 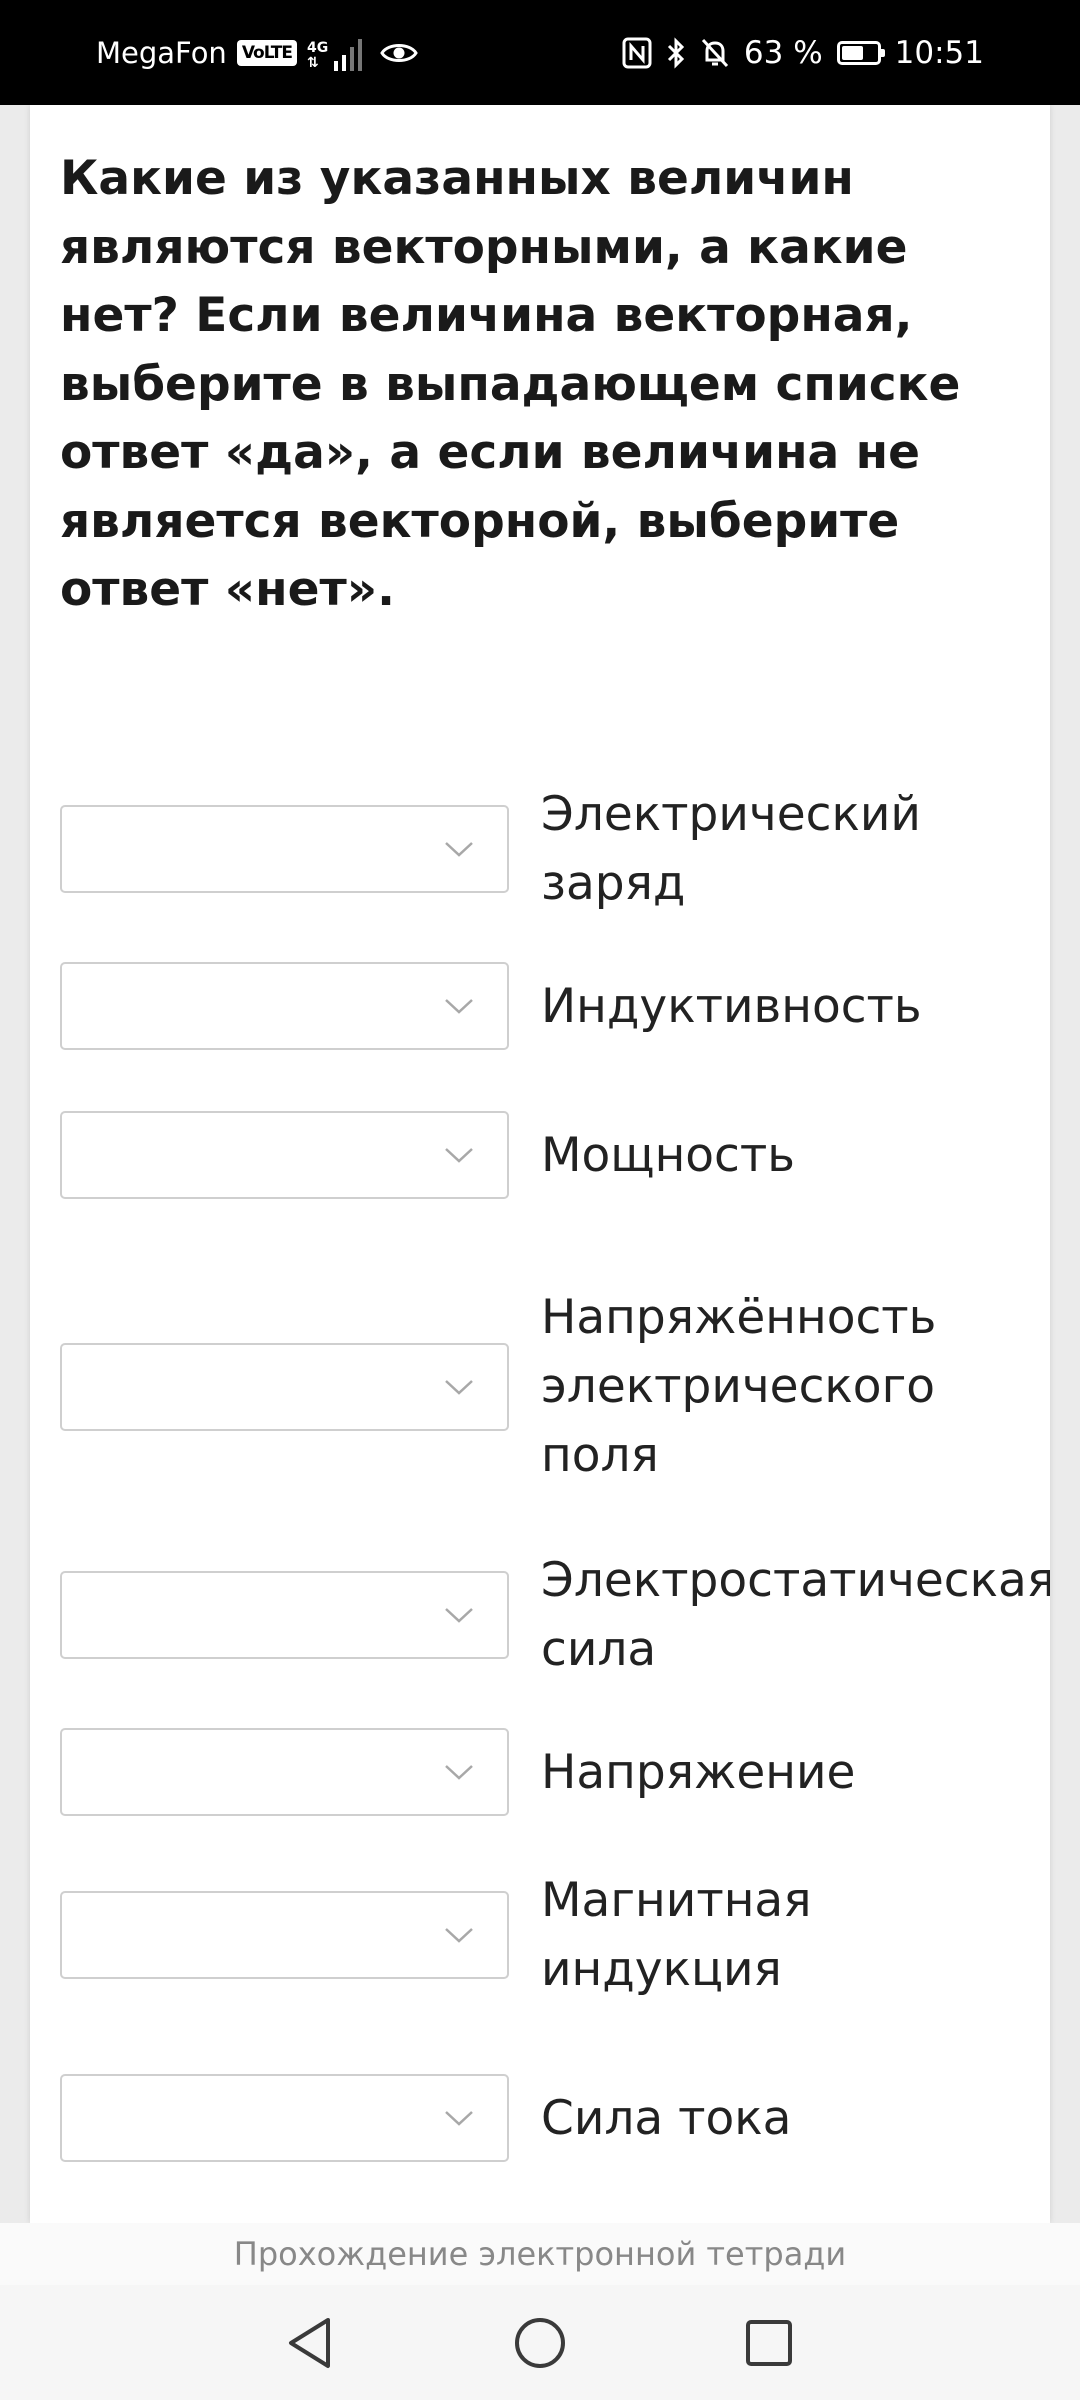 What do you see at coordinates (739, 1386) in the screenshot?
I see `quantity-label: Напряжённость электрического поля` at bounding box center [739, 1386].